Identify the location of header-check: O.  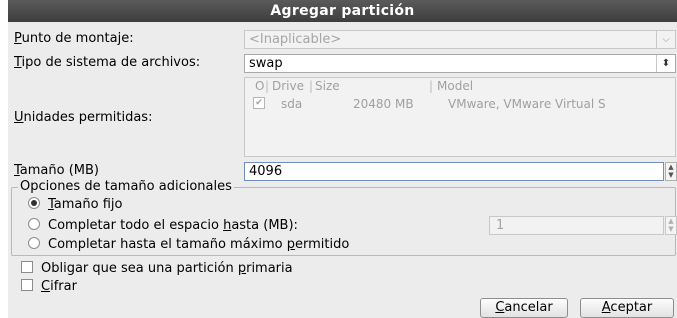
(259, 86).